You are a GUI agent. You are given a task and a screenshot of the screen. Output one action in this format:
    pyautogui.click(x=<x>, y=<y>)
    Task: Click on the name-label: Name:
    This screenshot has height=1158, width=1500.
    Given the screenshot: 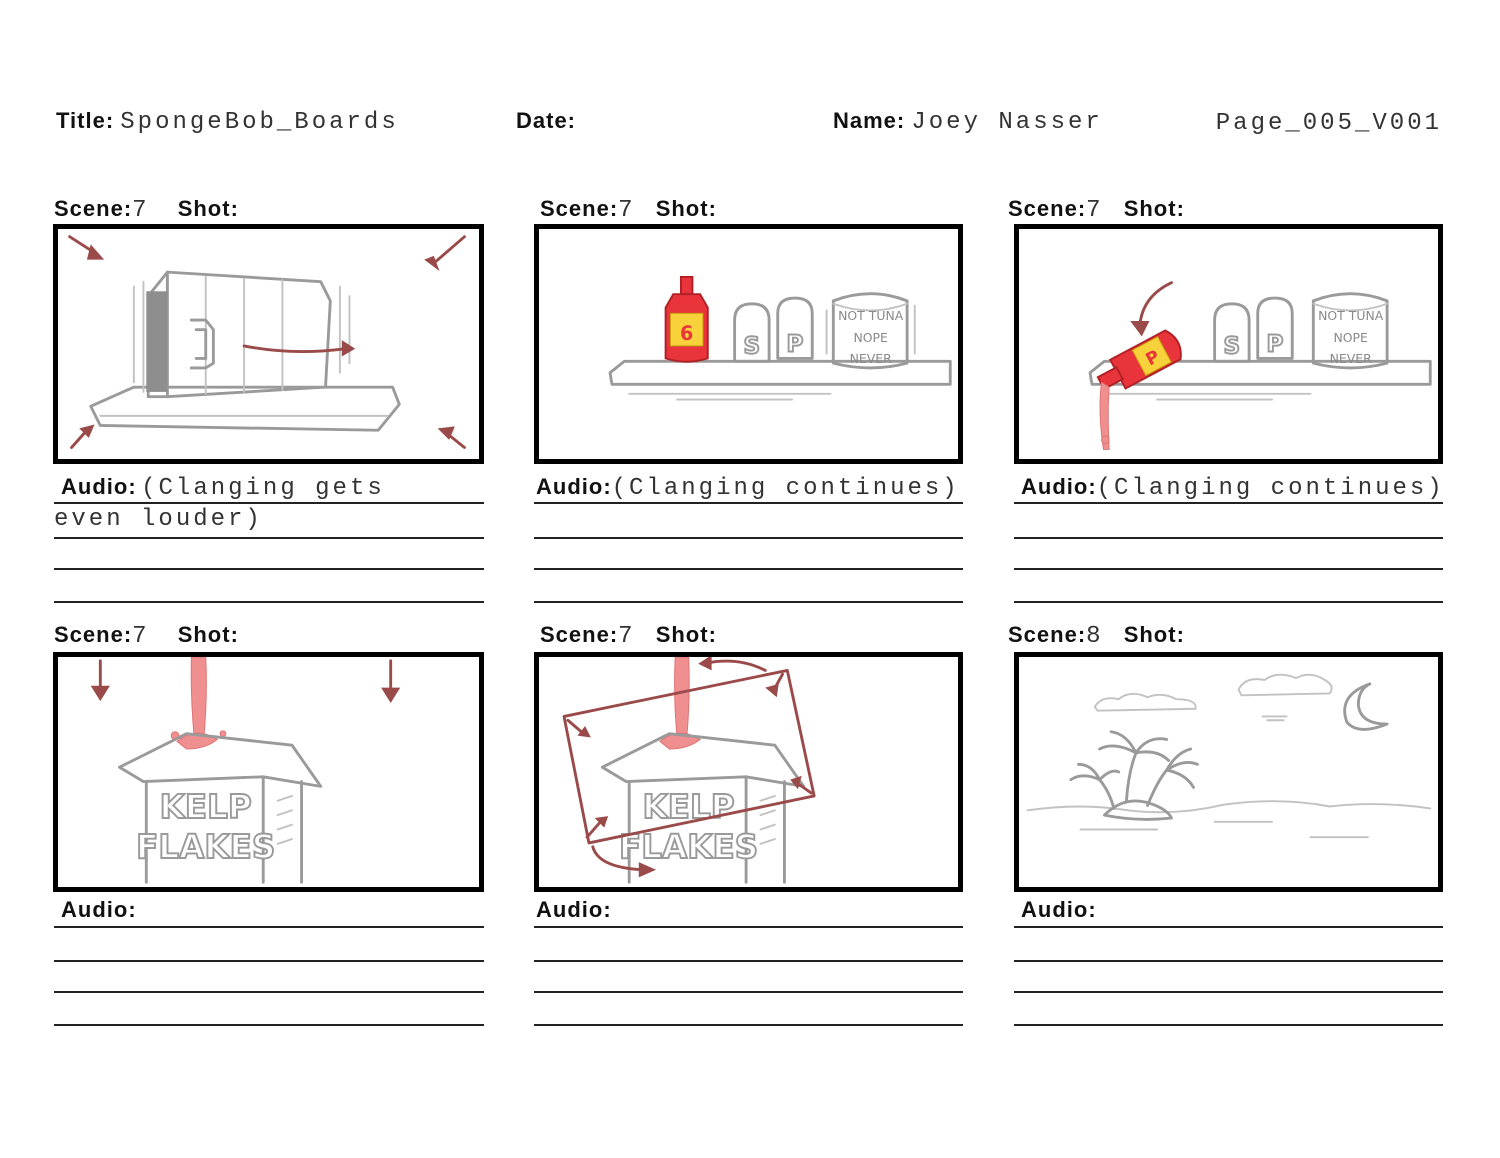 What is the action you would take?
    pyautogui.click(x=869, y=120)
    